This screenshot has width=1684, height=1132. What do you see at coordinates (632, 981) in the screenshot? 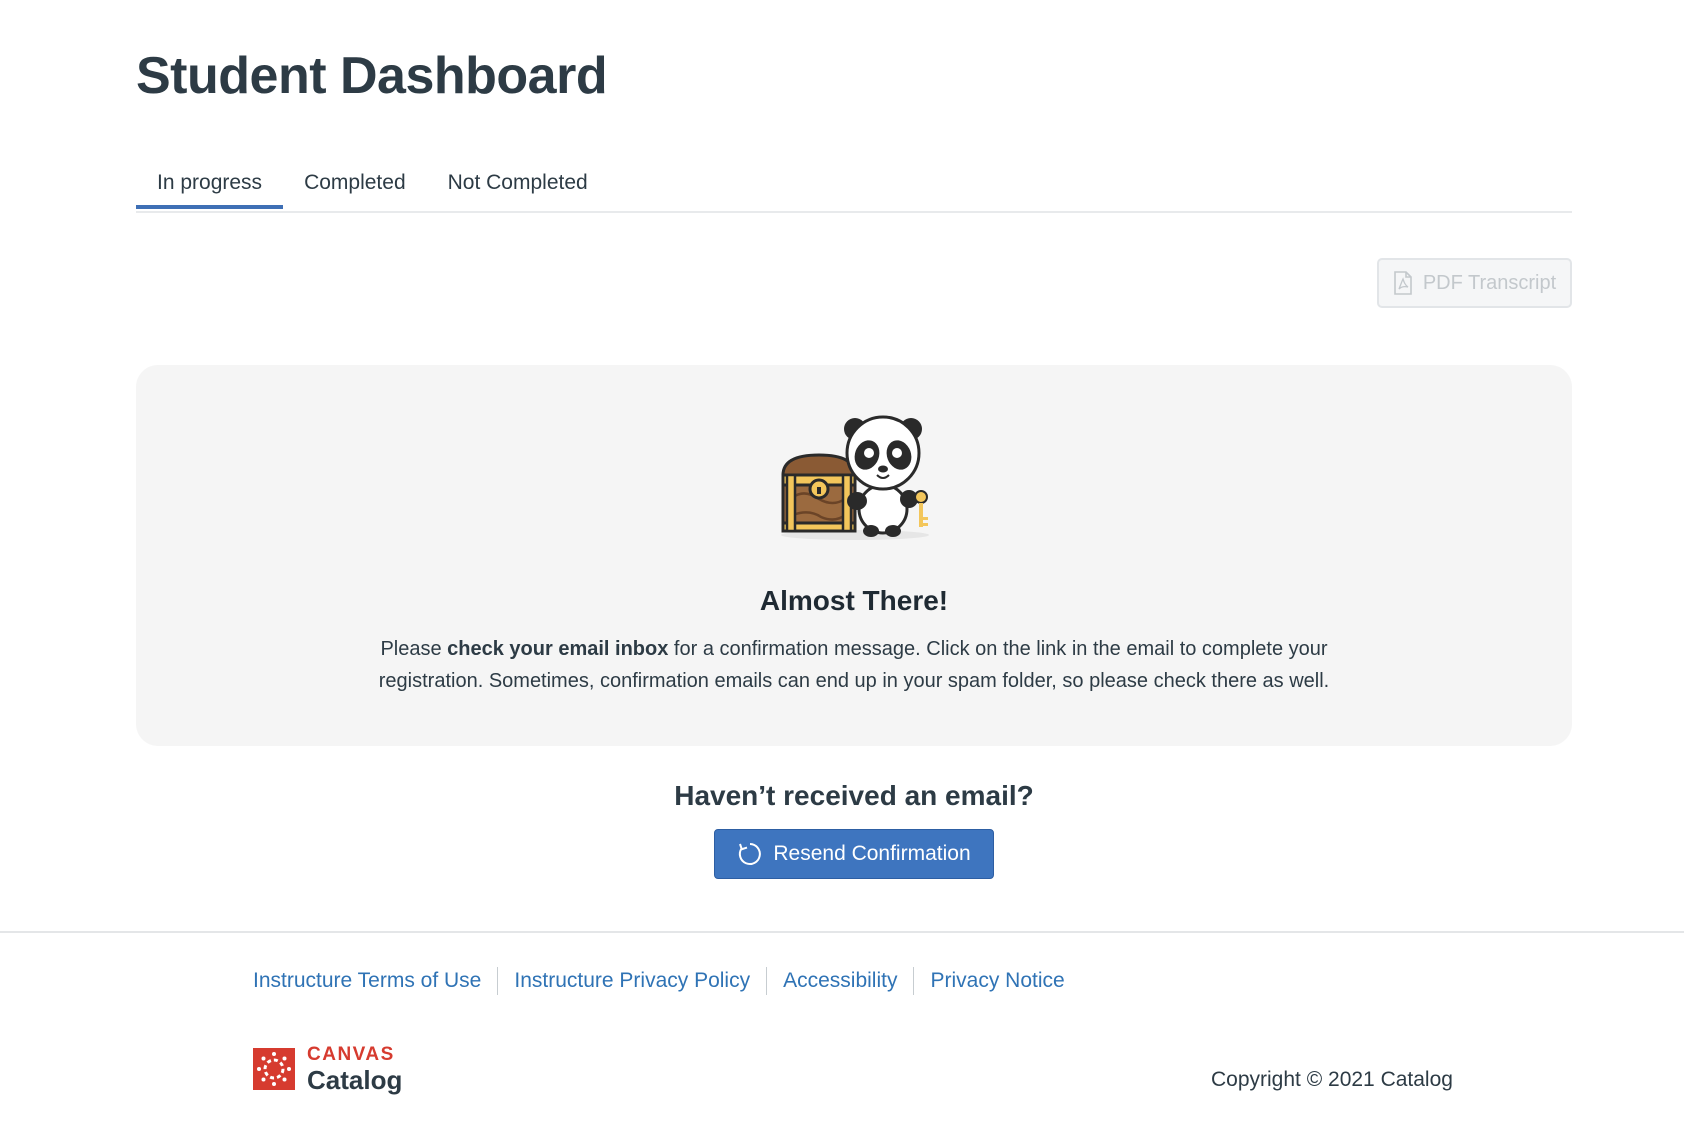
I see `privacy-policy-link: Instructure Privacy Policy` at bounding box center [632, 981].